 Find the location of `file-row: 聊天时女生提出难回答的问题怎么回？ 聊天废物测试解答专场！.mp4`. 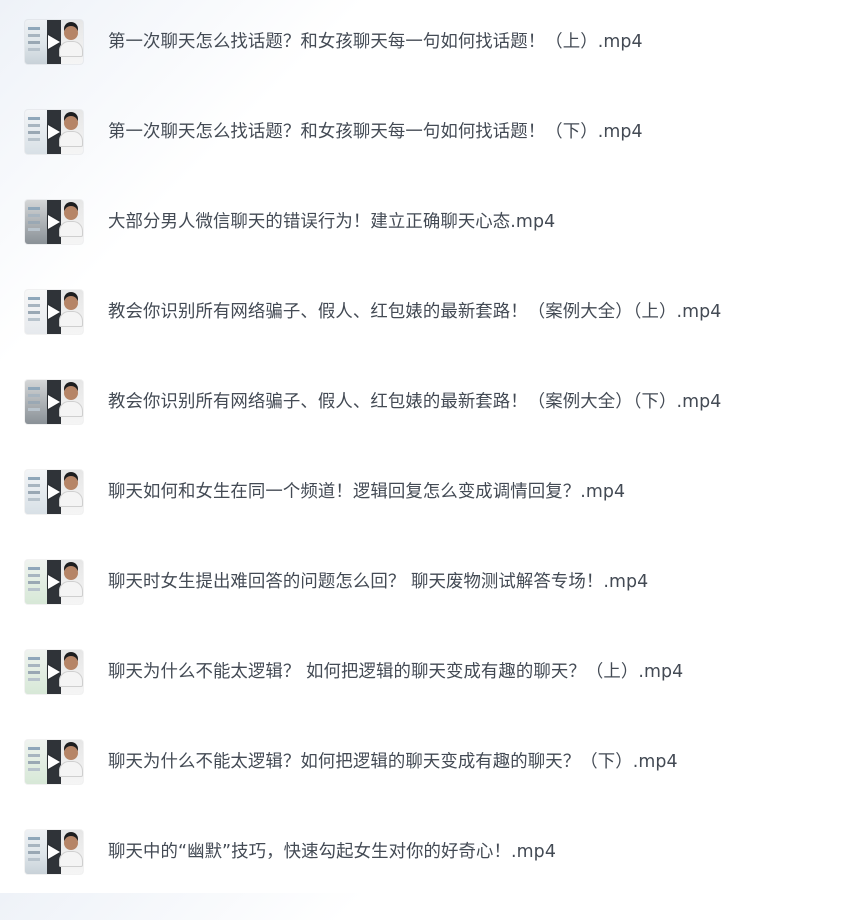

file-row: 聊天时女生提出难回答的问题怎么回？ 聊天废物测试解答专场！.mp4 is located at coordinates (423, 605).